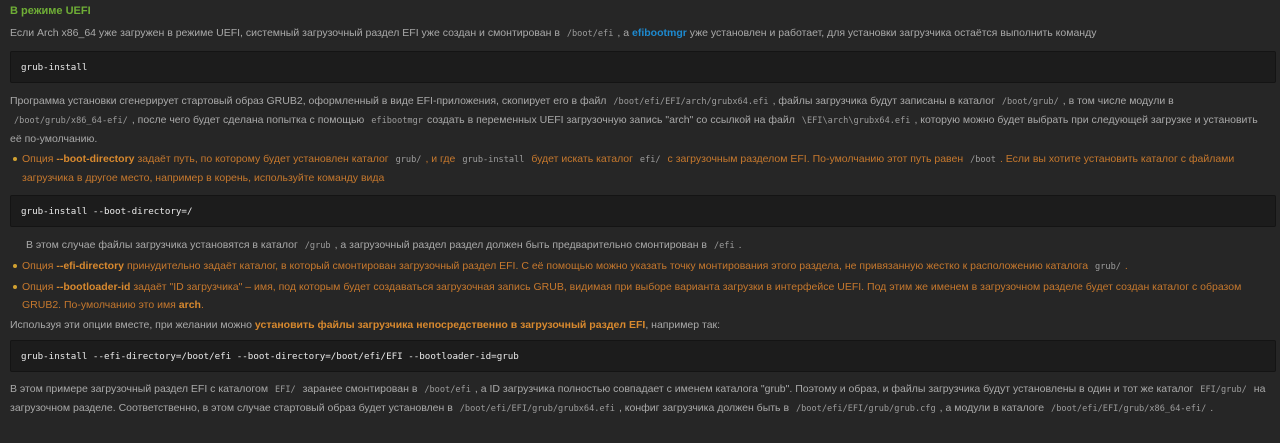 This screenshot has height=443, width=1280. I want to click on path-code: /boot/grub/, so click(1030, 102).